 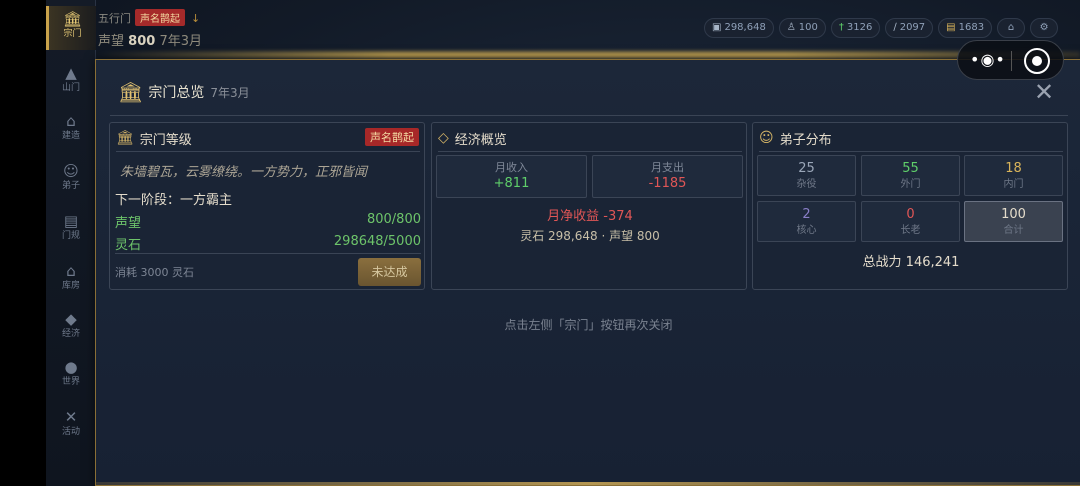 I want to click on sidebar-item-label: 世界, so click(x=70, y=382).